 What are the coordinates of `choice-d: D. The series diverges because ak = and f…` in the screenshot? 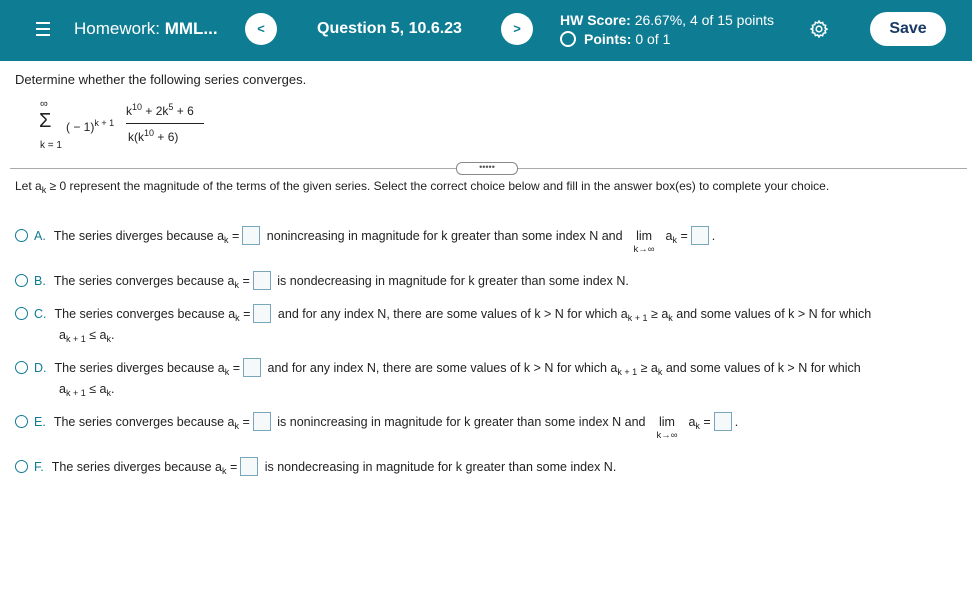 It's located at (438, 367).